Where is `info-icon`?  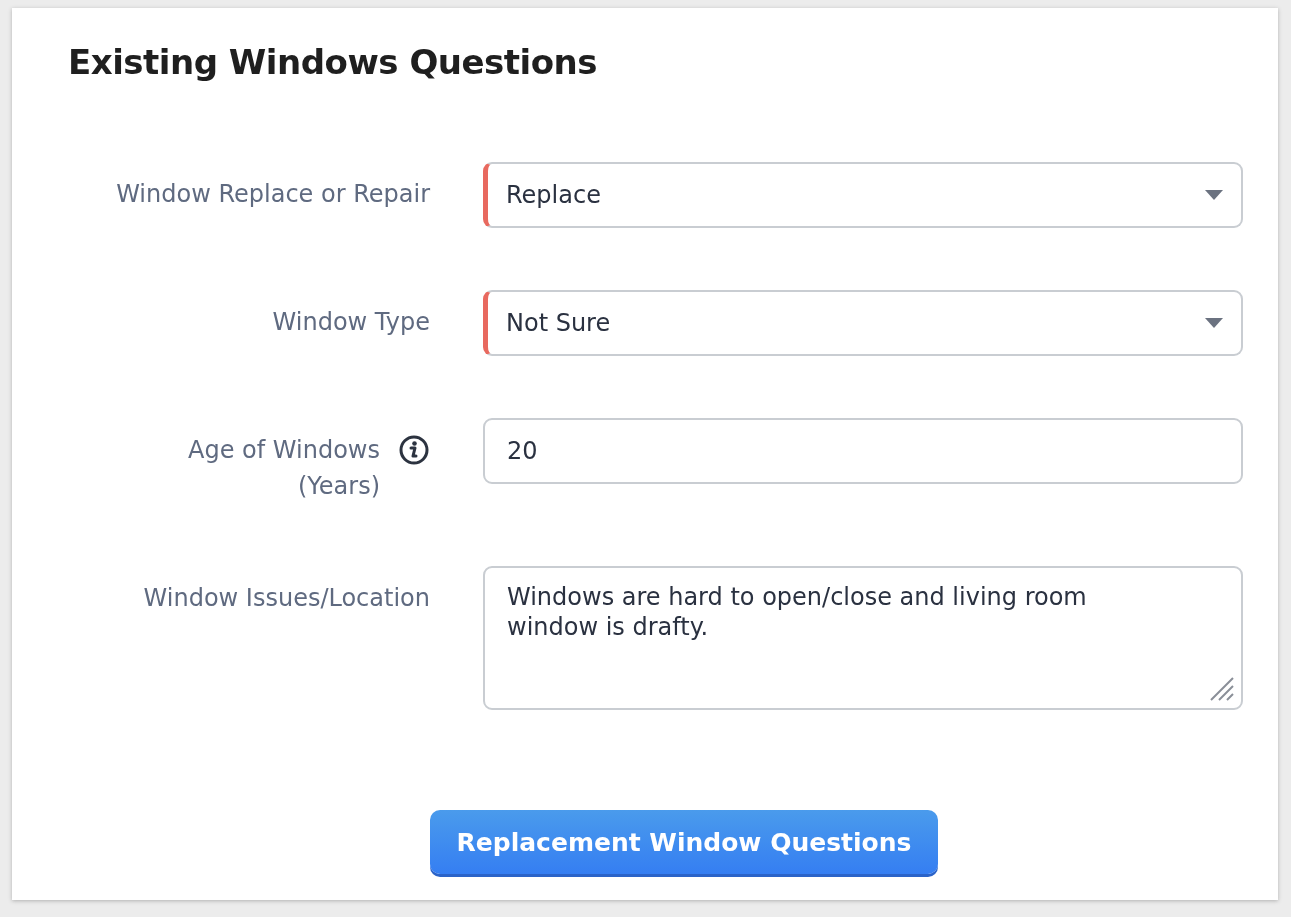
info-icon is located at coordinates (414, 450).